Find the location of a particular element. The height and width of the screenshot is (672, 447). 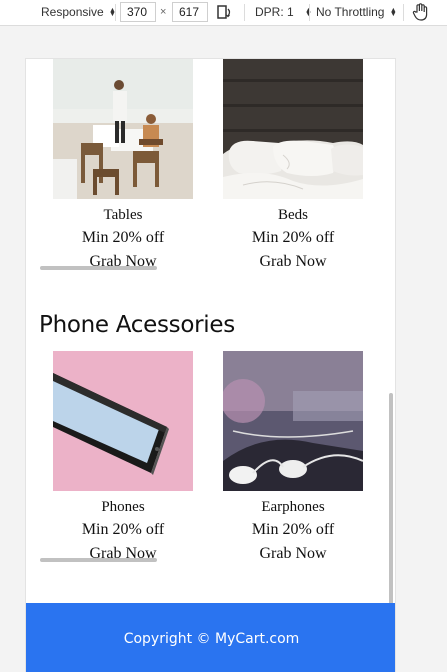

product-card-earphones: Earphones Min 20% off Grab Now is located at coordinates (293, 456).